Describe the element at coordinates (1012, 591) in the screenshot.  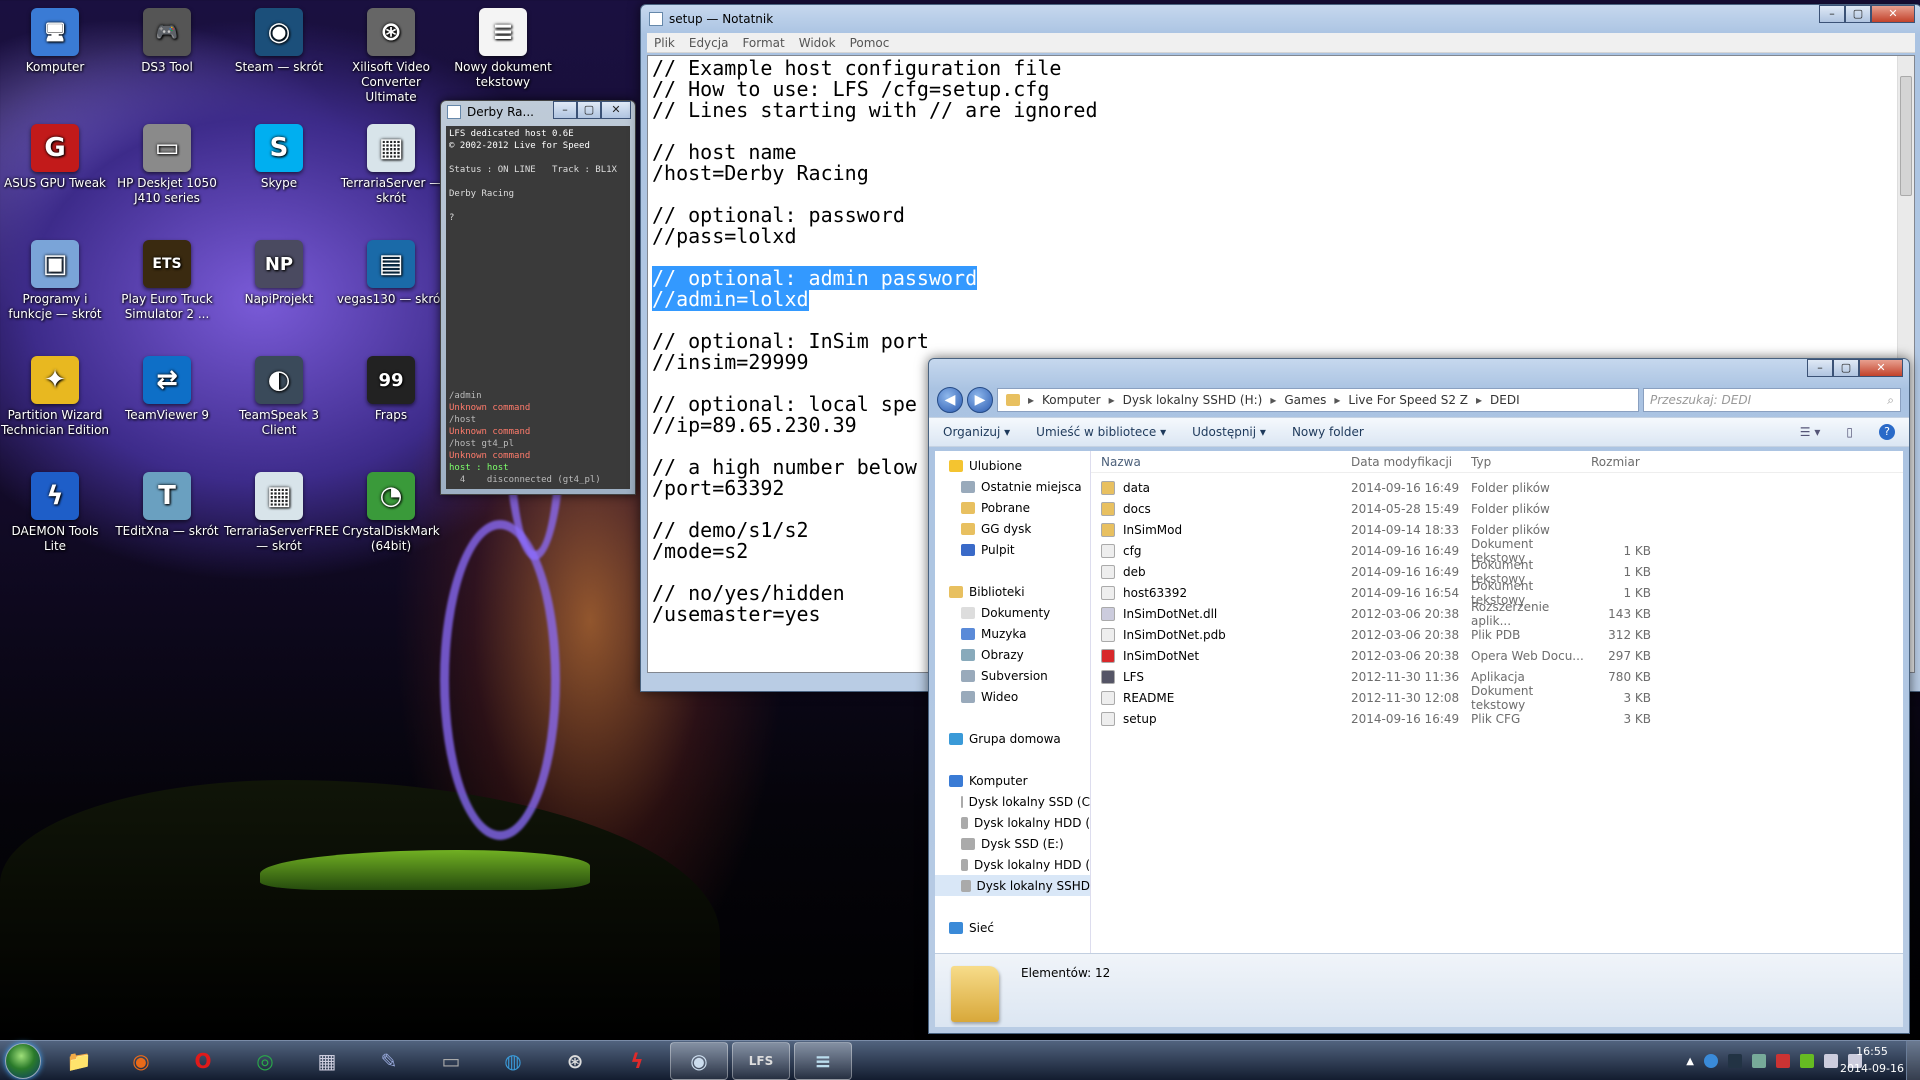
I see `nav-item: Biblioteki` at that location.